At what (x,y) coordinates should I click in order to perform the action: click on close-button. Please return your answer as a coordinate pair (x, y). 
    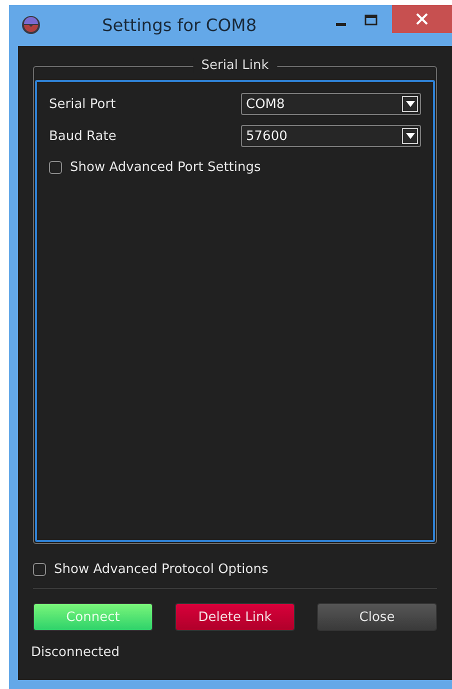
    Looking at the image, I should click on (422, 19).